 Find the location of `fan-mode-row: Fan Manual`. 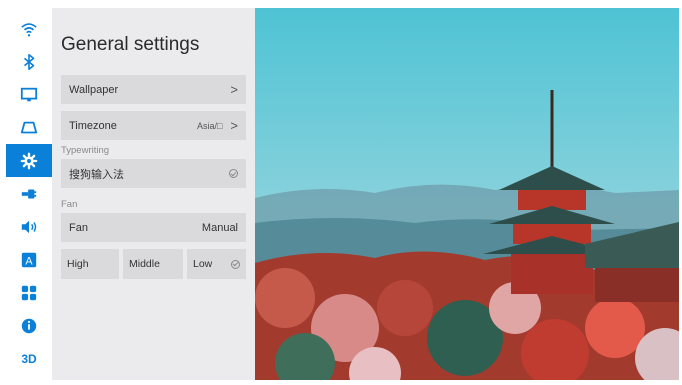

fan-mode-row: Fan Manual is located at coordinates (153, 227).